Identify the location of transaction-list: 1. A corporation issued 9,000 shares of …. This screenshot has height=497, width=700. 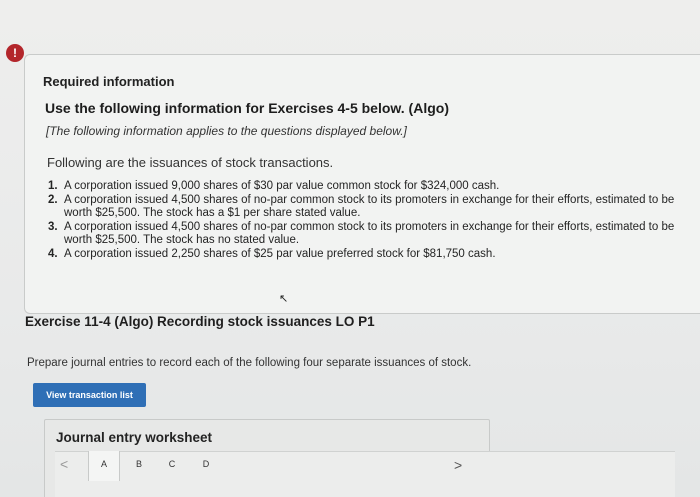
(363, 221).